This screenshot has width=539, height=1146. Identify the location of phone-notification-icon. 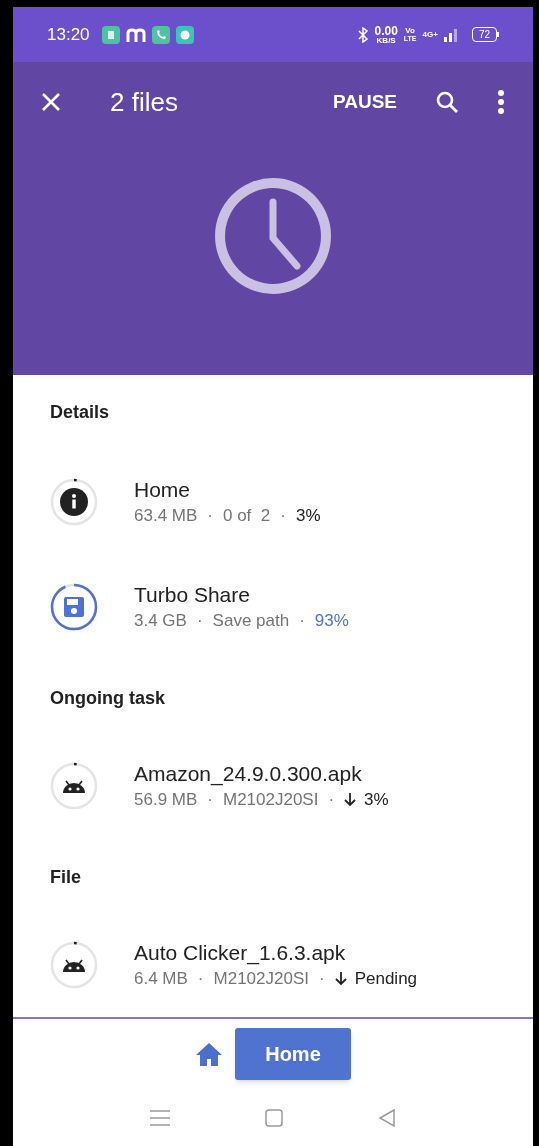
(160, 34).